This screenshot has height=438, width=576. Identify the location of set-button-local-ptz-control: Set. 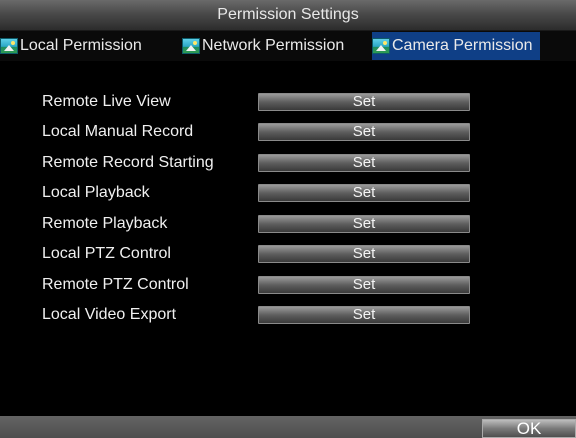
(364, 254).